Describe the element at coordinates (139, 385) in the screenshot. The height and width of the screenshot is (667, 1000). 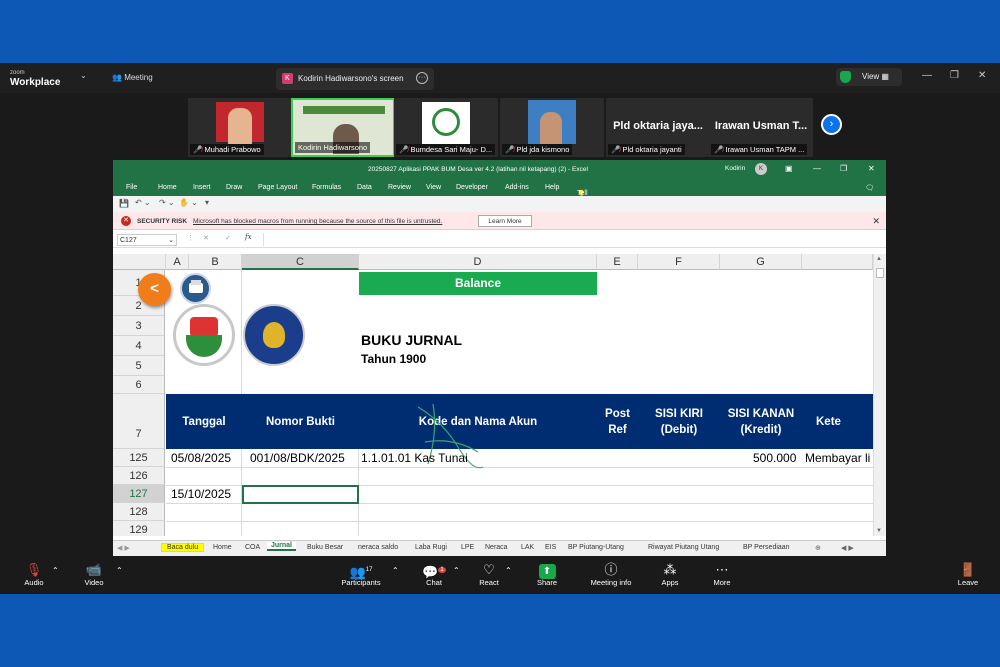
I see `row-header: 6` at that location.